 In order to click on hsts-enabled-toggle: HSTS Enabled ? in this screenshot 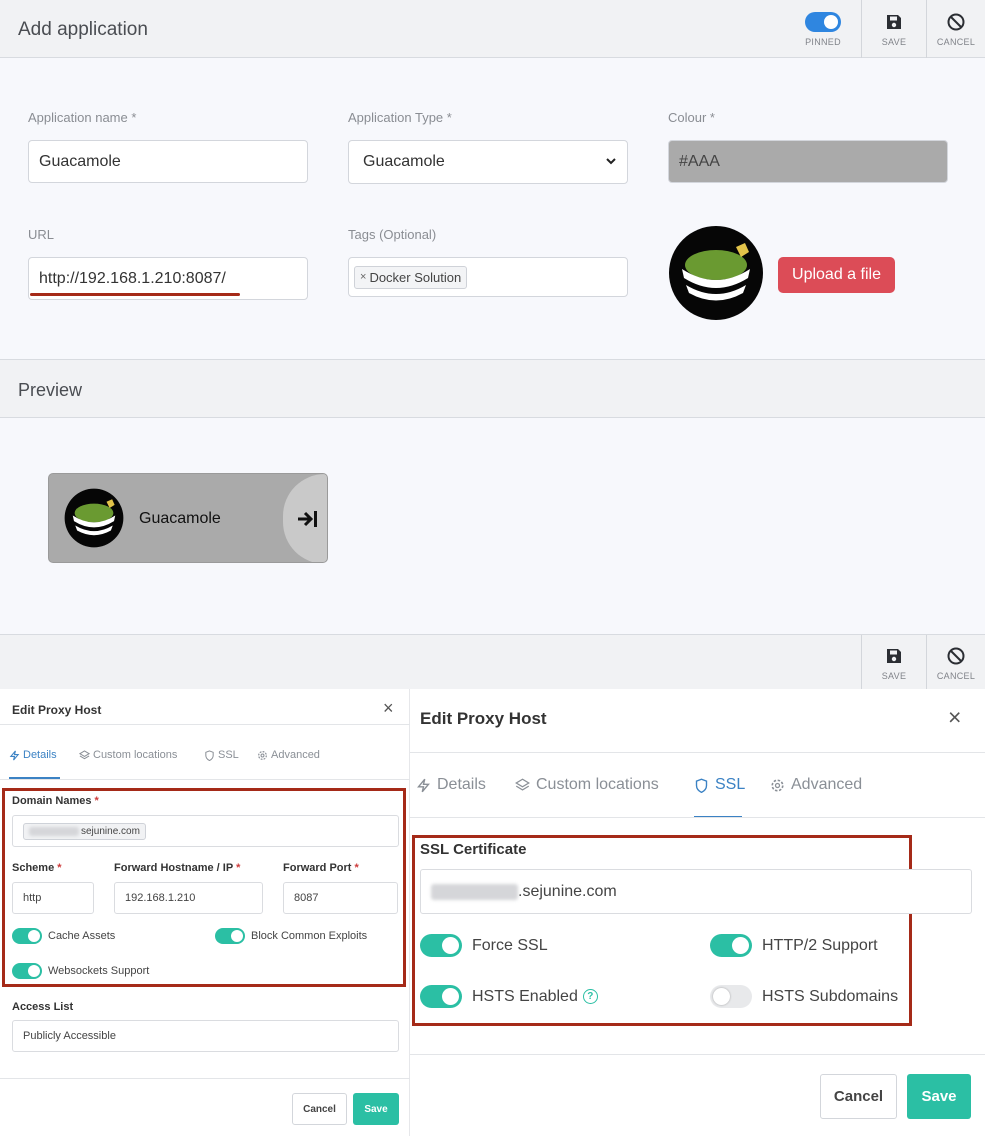, I will do `click(509, 996)`.